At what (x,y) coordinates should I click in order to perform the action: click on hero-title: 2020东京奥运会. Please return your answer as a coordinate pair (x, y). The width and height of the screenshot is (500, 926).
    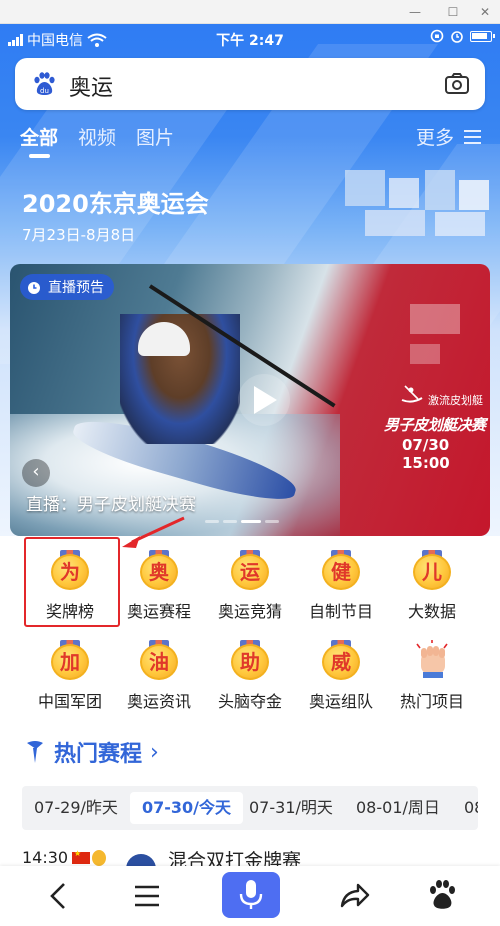
    Looking at the image, I should click on (115, 204).